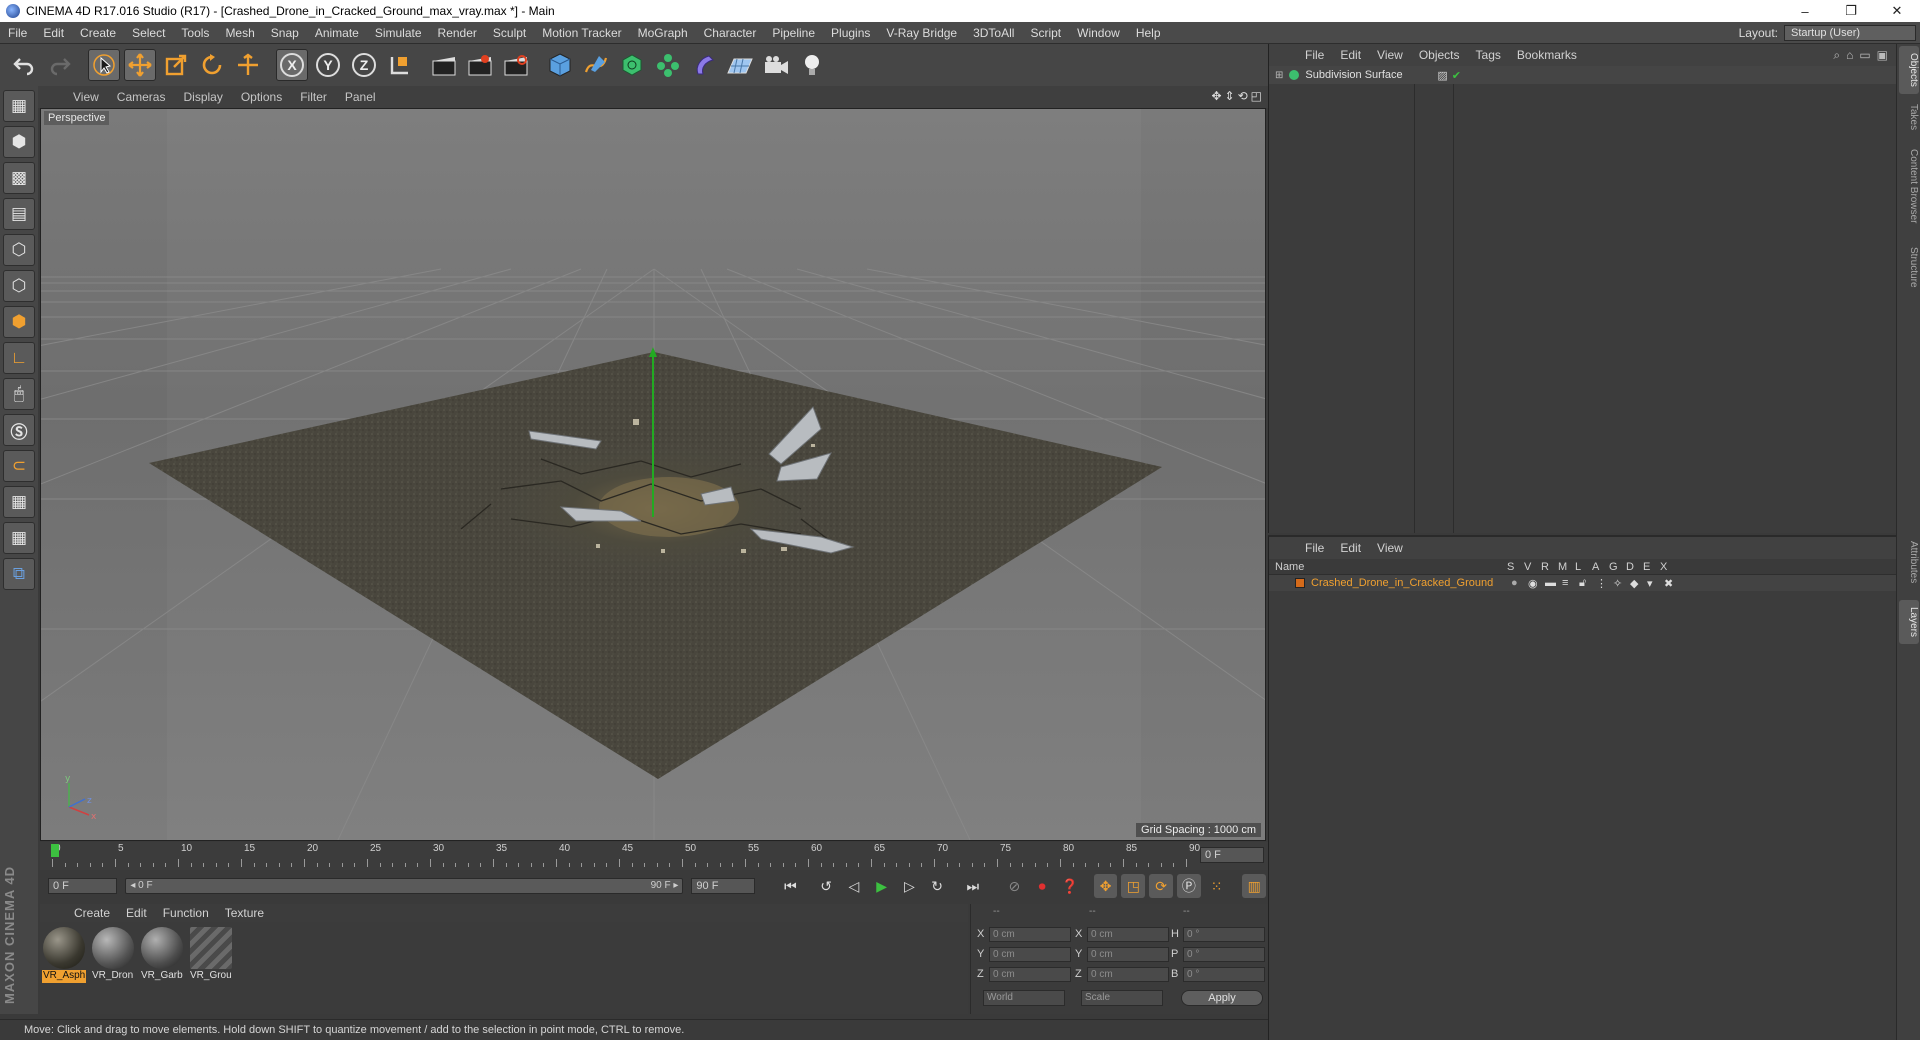 Image resolution: width=1920 pixels, height=1040 pixels. What do you see at coordinates (64, 955) in the screenshot?
I see `material-swatch-vr-asph: VR_Asph` at bounding box center [64, 955].